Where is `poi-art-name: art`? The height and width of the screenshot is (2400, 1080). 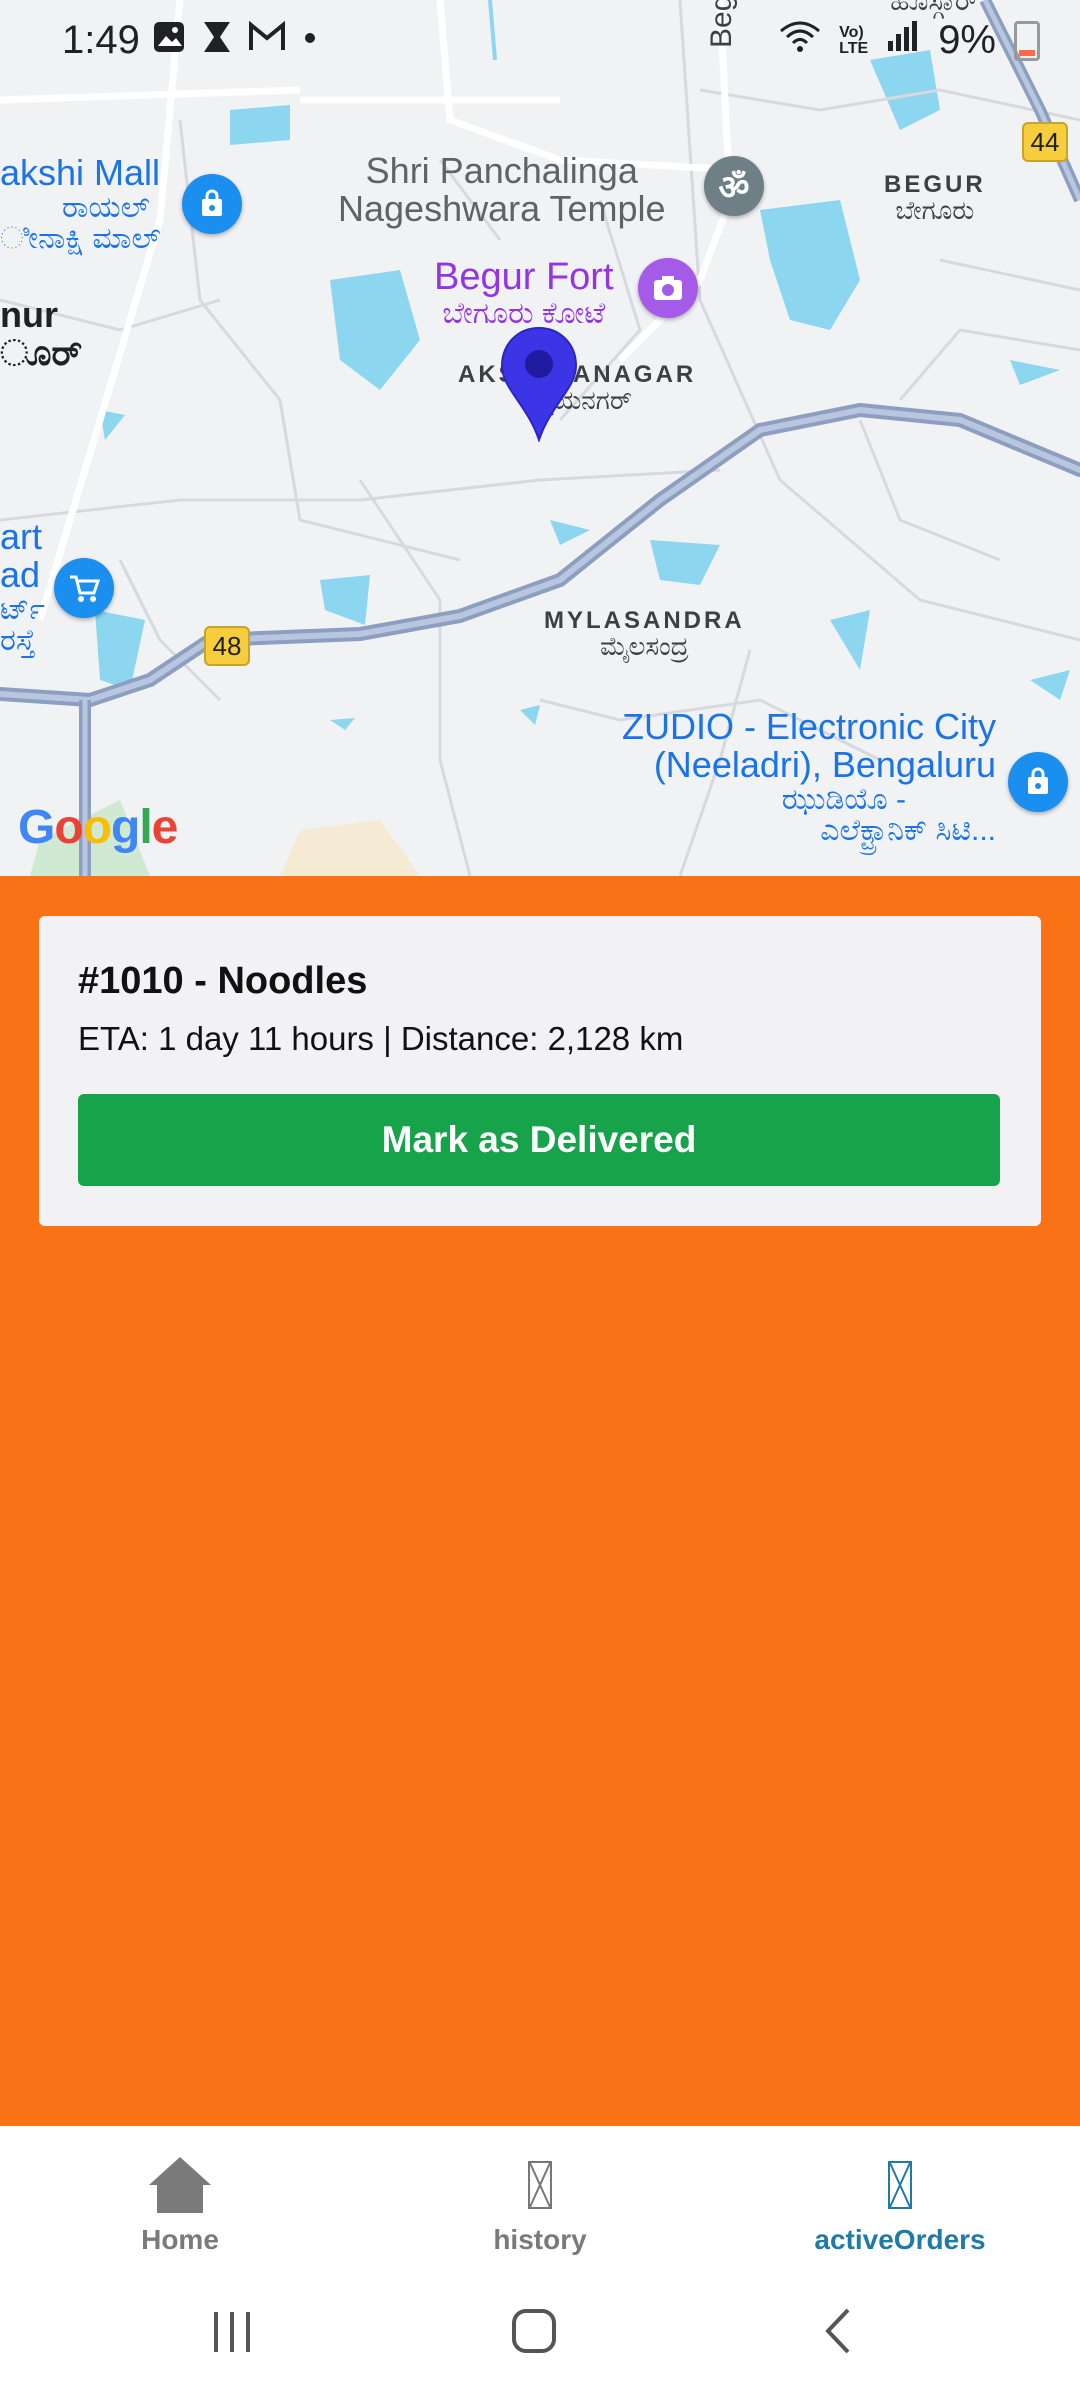 poi-art-name: art is located at coordinates (21, 536).